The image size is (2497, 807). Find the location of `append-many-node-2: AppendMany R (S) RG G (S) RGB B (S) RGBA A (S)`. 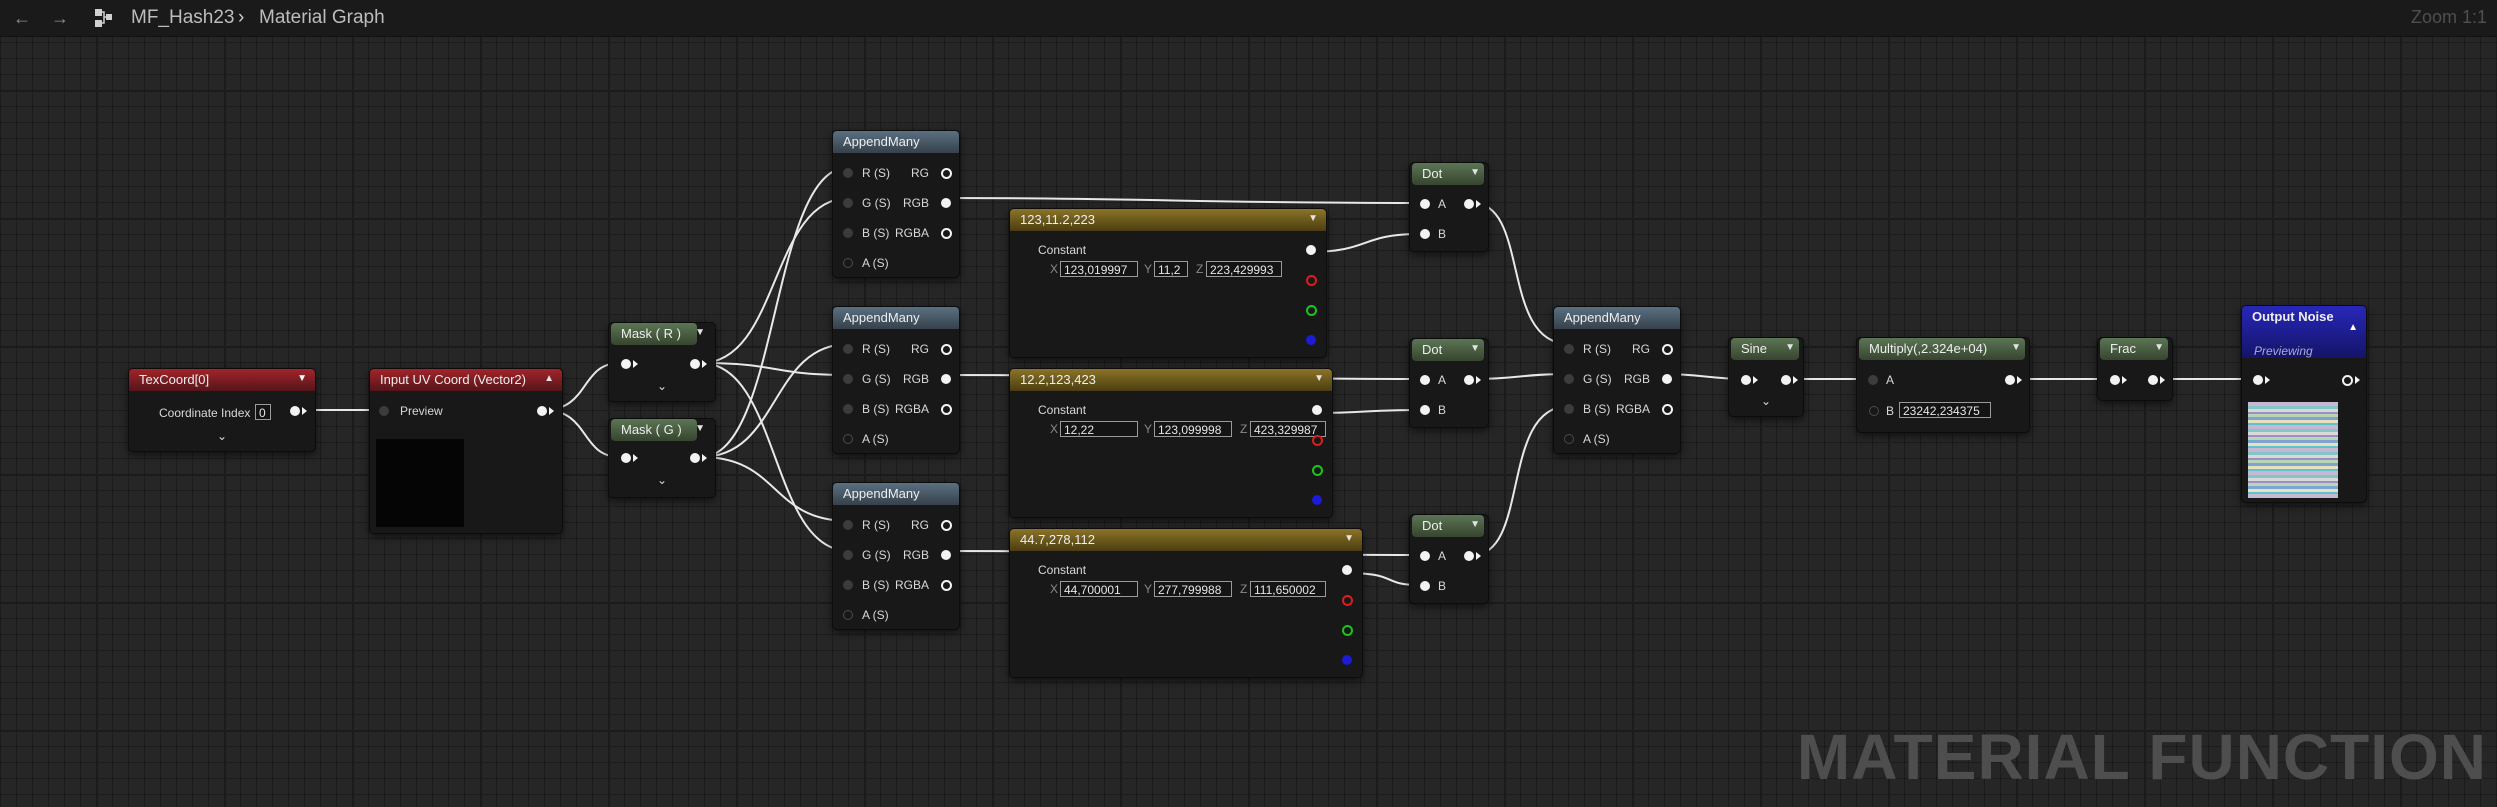

append-many-node-2: AppendMany R (S) RG G (S) RGB B (S) RGBA A (S) is located at coordinates (896, 380).